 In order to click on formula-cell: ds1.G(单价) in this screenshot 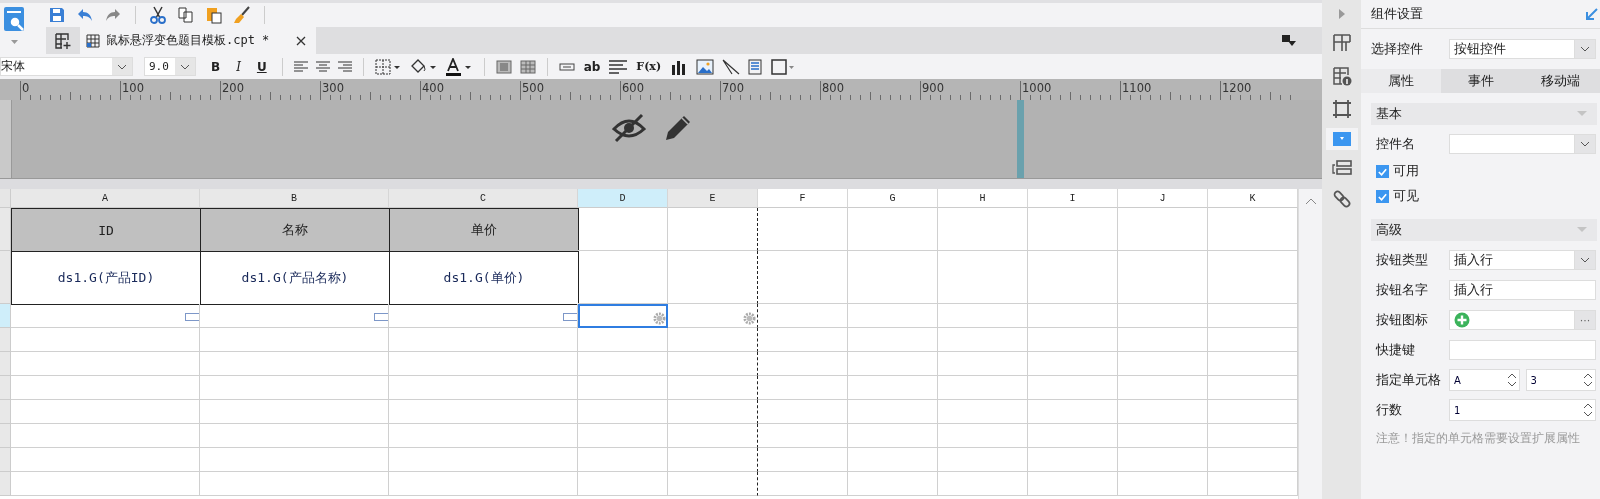, I will do `click(484, 278)`.